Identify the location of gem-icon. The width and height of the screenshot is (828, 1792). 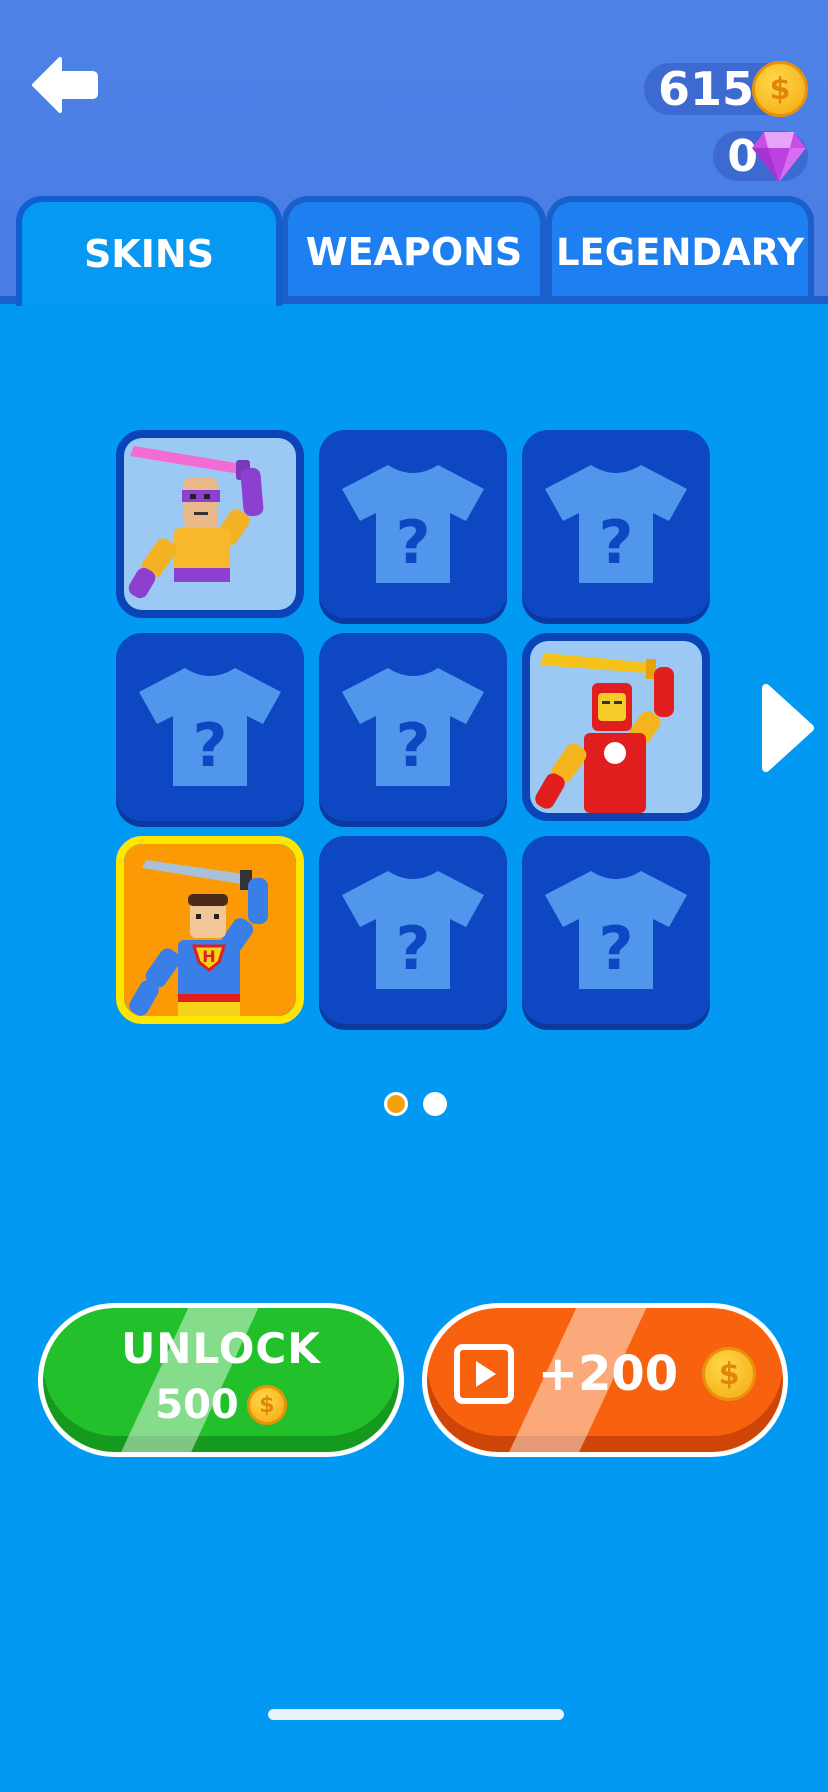
(779, 157).